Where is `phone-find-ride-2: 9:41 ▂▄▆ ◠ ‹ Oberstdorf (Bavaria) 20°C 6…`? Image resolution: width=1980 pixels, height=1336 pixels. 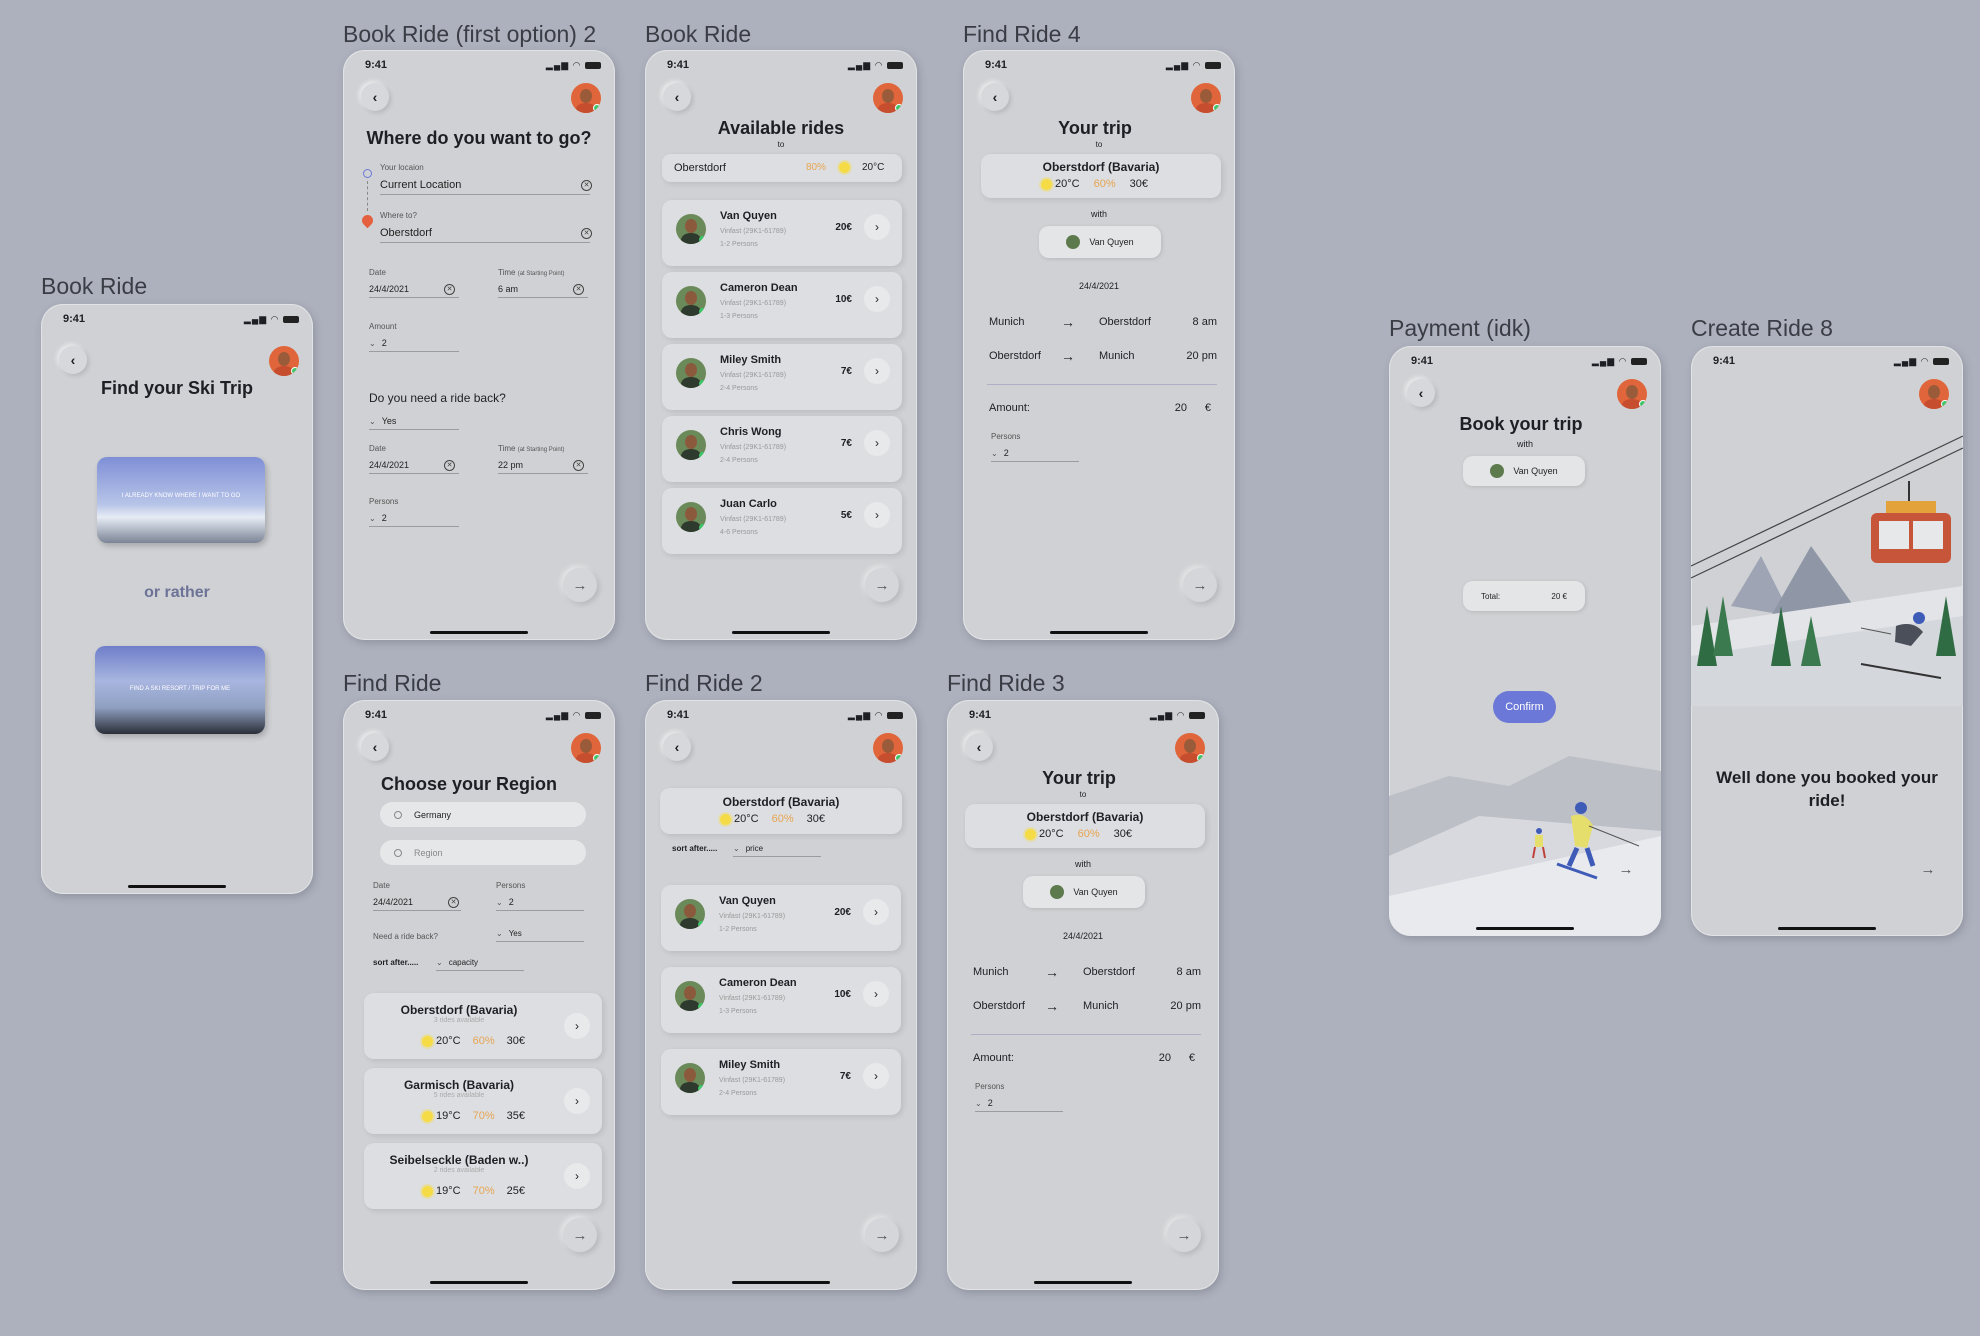 phone-find-ride-2: 9:41 ▂▄▆ ◠ ‹ Oberstdorf (Bavaria) 20°C 6… is located at coordinates (781, 995).